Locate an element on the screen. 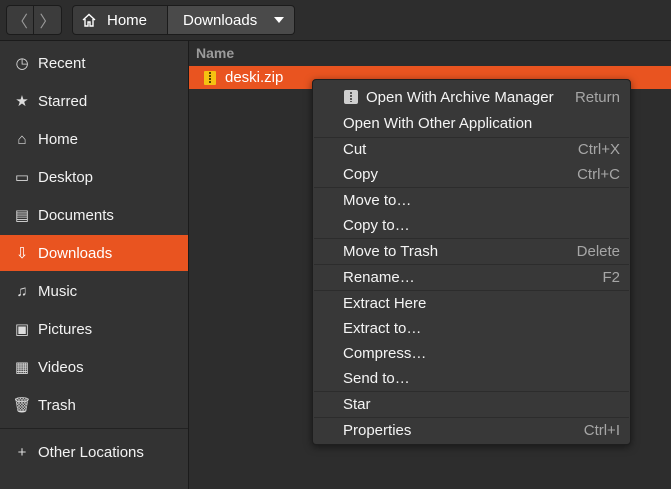 Image resolution: width=671 pixels, height=489 pixels. picture-icon: ▣ is located at coordinates (22, 329).